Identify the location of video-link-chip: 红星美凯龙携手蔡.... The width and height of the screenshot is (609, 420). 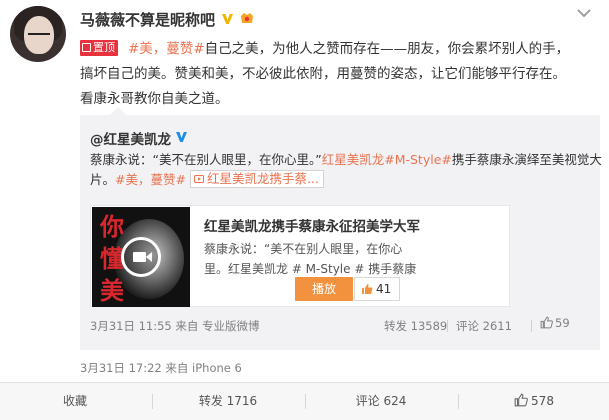
(256, 179).